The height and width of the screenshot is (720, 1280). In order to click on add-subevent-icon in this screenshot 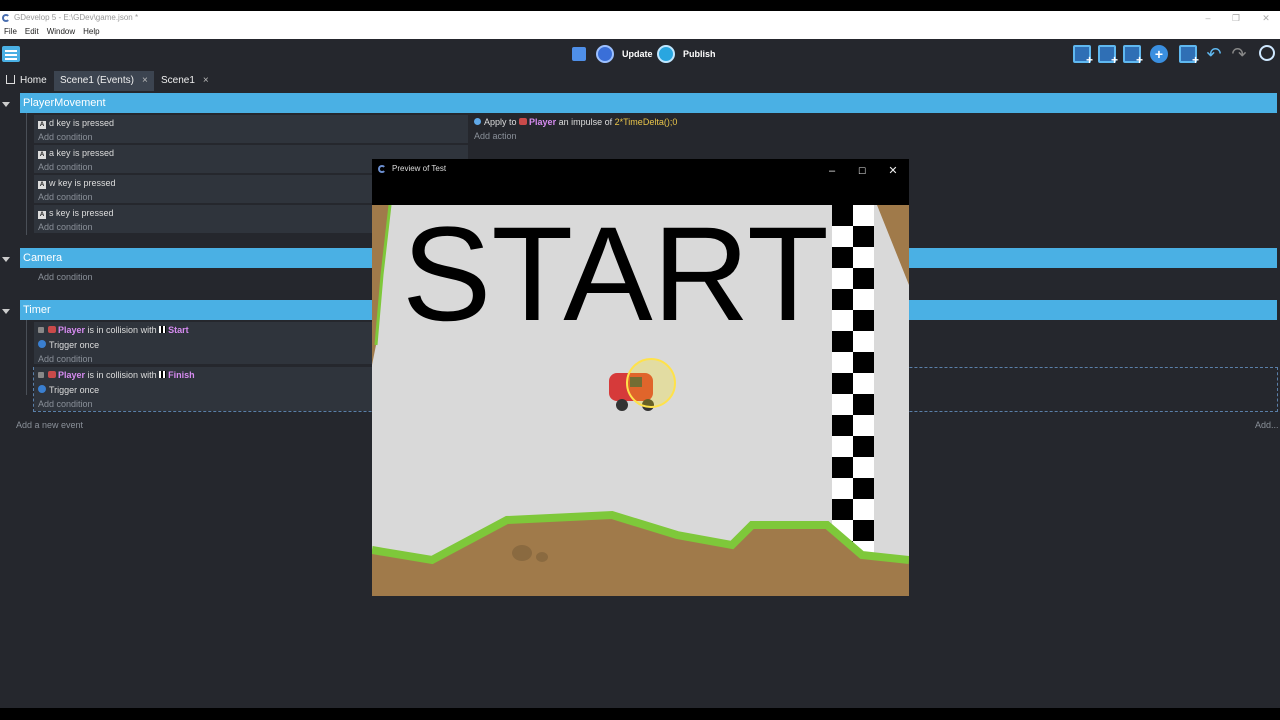, I will do `click(1108, 56)`.